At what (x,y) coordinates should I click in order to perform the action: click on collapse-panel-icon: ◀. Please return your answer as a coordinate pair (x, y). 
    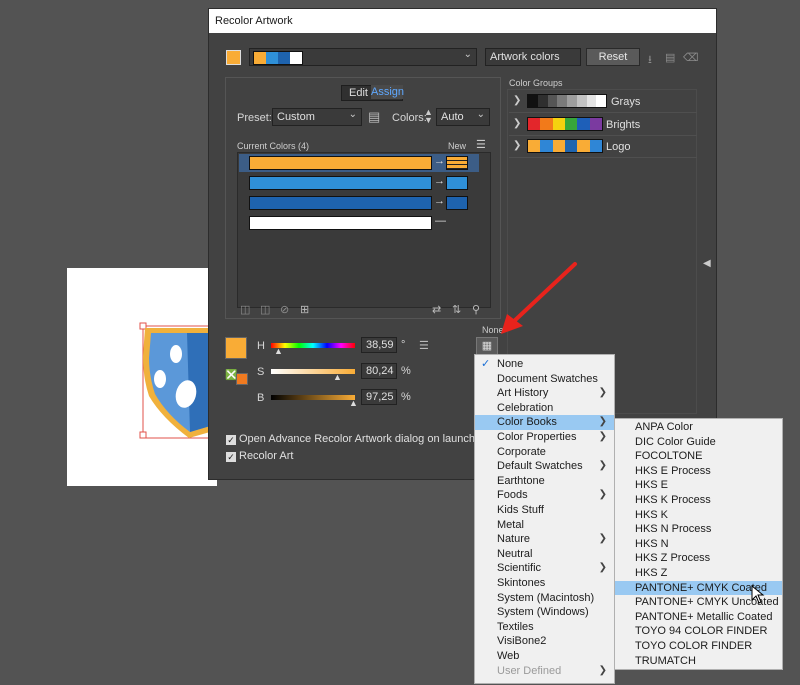
    Looking at the image, I should click on (707, 263).